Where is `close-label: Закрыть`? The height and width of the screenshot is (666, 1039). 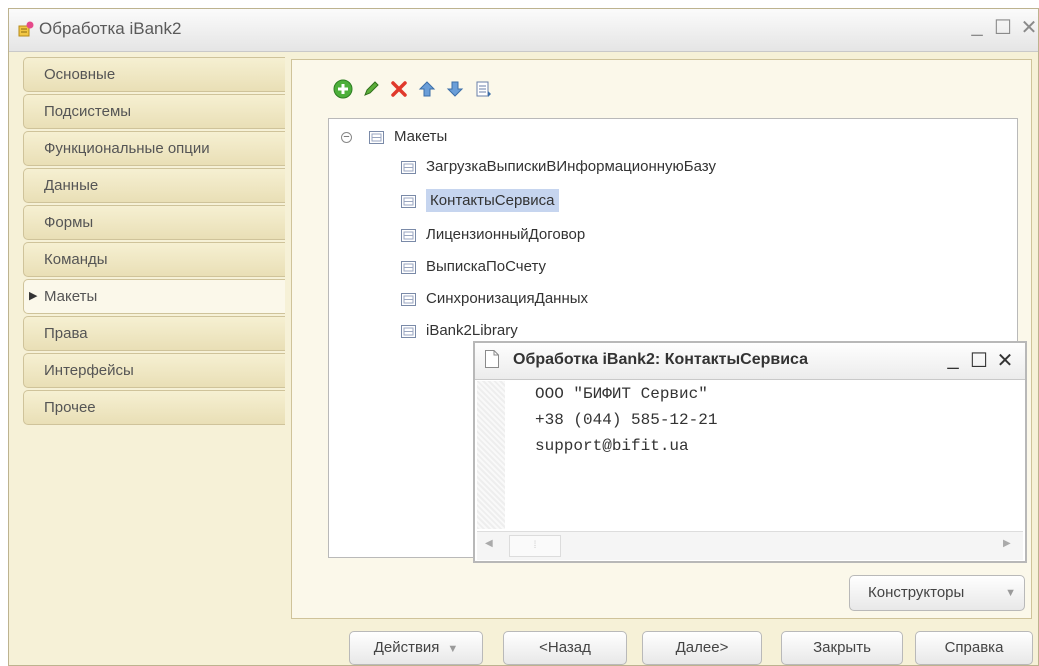
close-label: Закрыть is located at coordinates (842, 647).